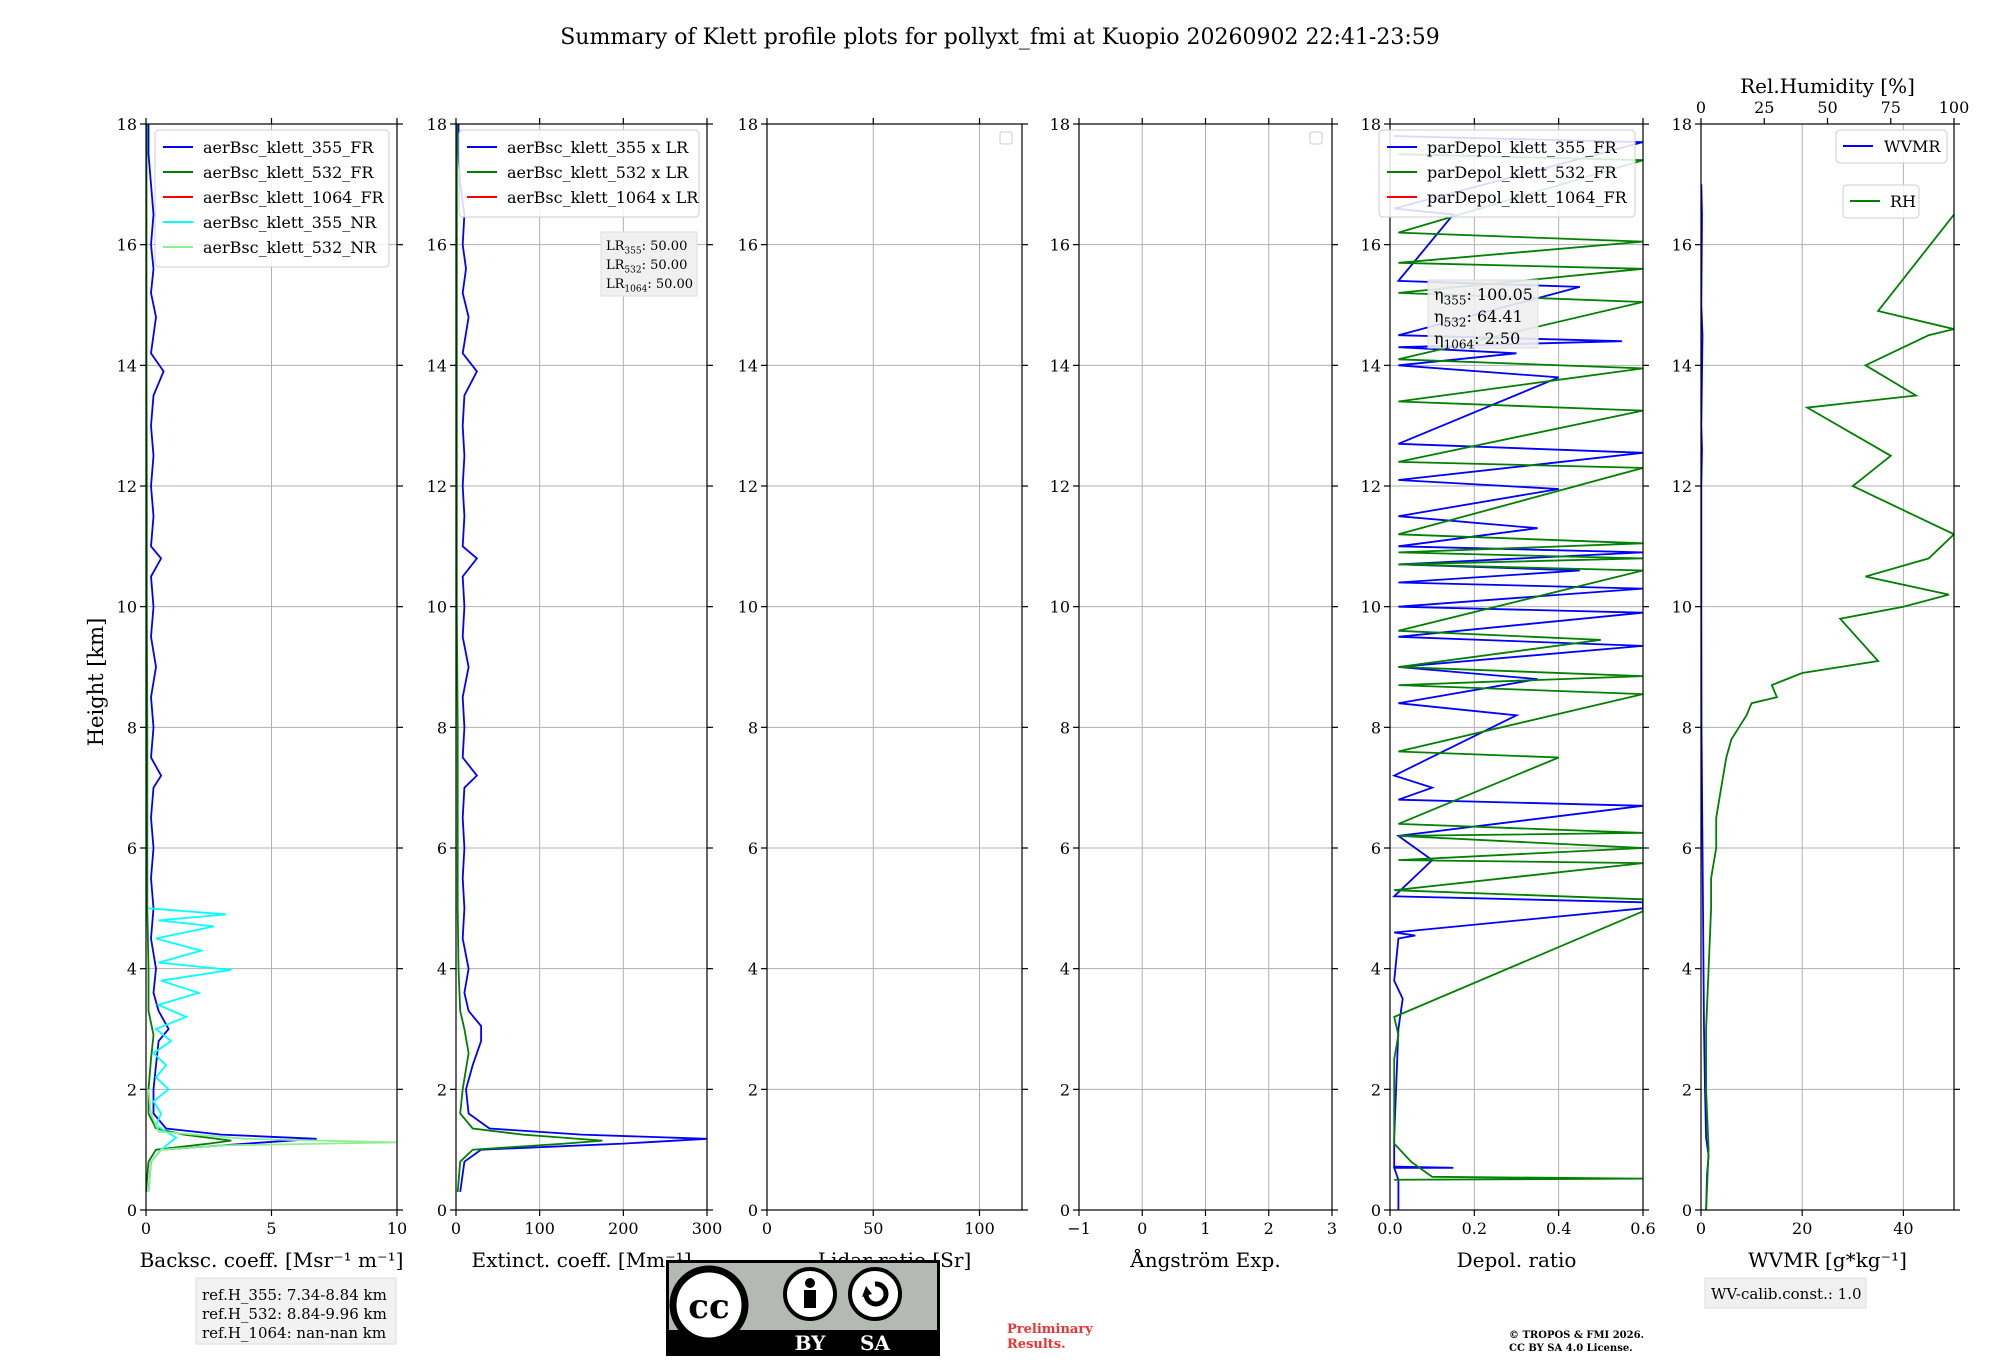 This screenshot has width=2000, height=1360. I want to click on legend-label: parDepol_klett_355_FR, so click(1522, 147).